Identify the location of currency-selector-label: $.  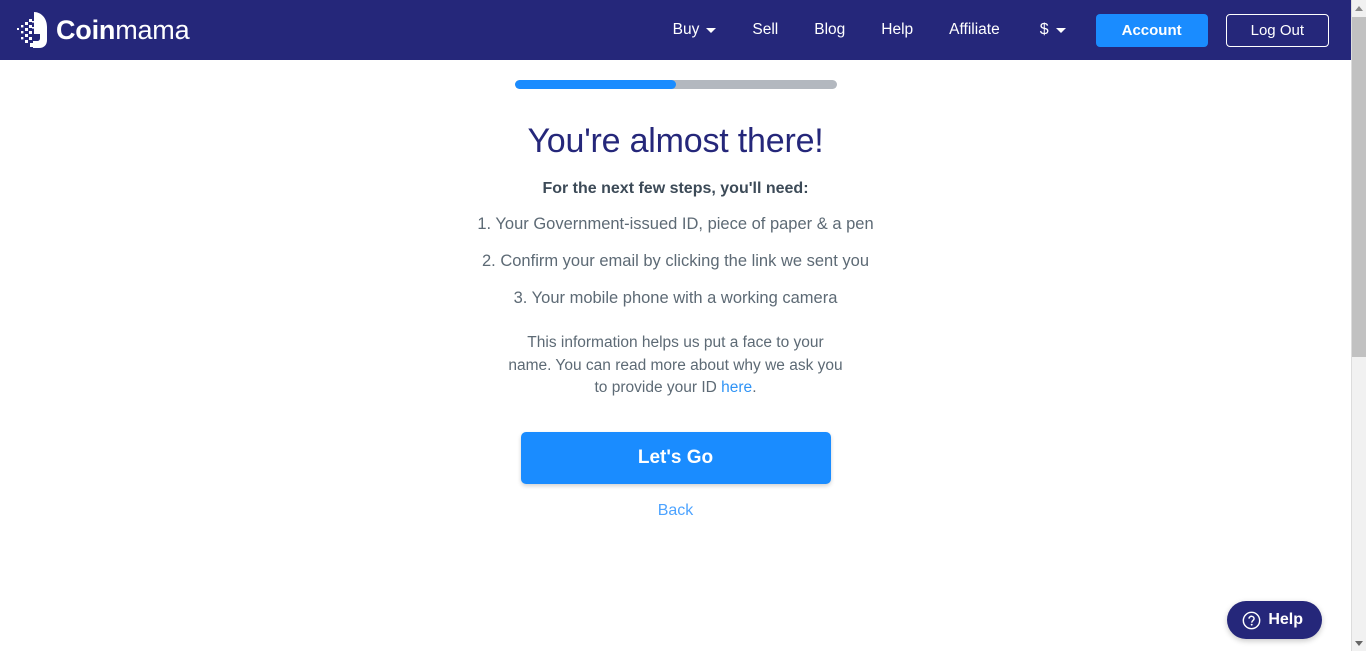
(1044, 29).